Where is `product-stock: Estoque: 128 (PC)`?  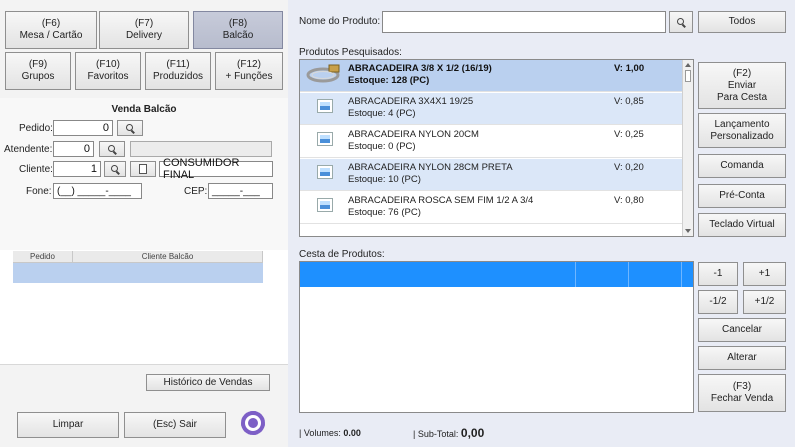
product-stock: Estoque: 128 (PC) is located at coordinates (389, 80).